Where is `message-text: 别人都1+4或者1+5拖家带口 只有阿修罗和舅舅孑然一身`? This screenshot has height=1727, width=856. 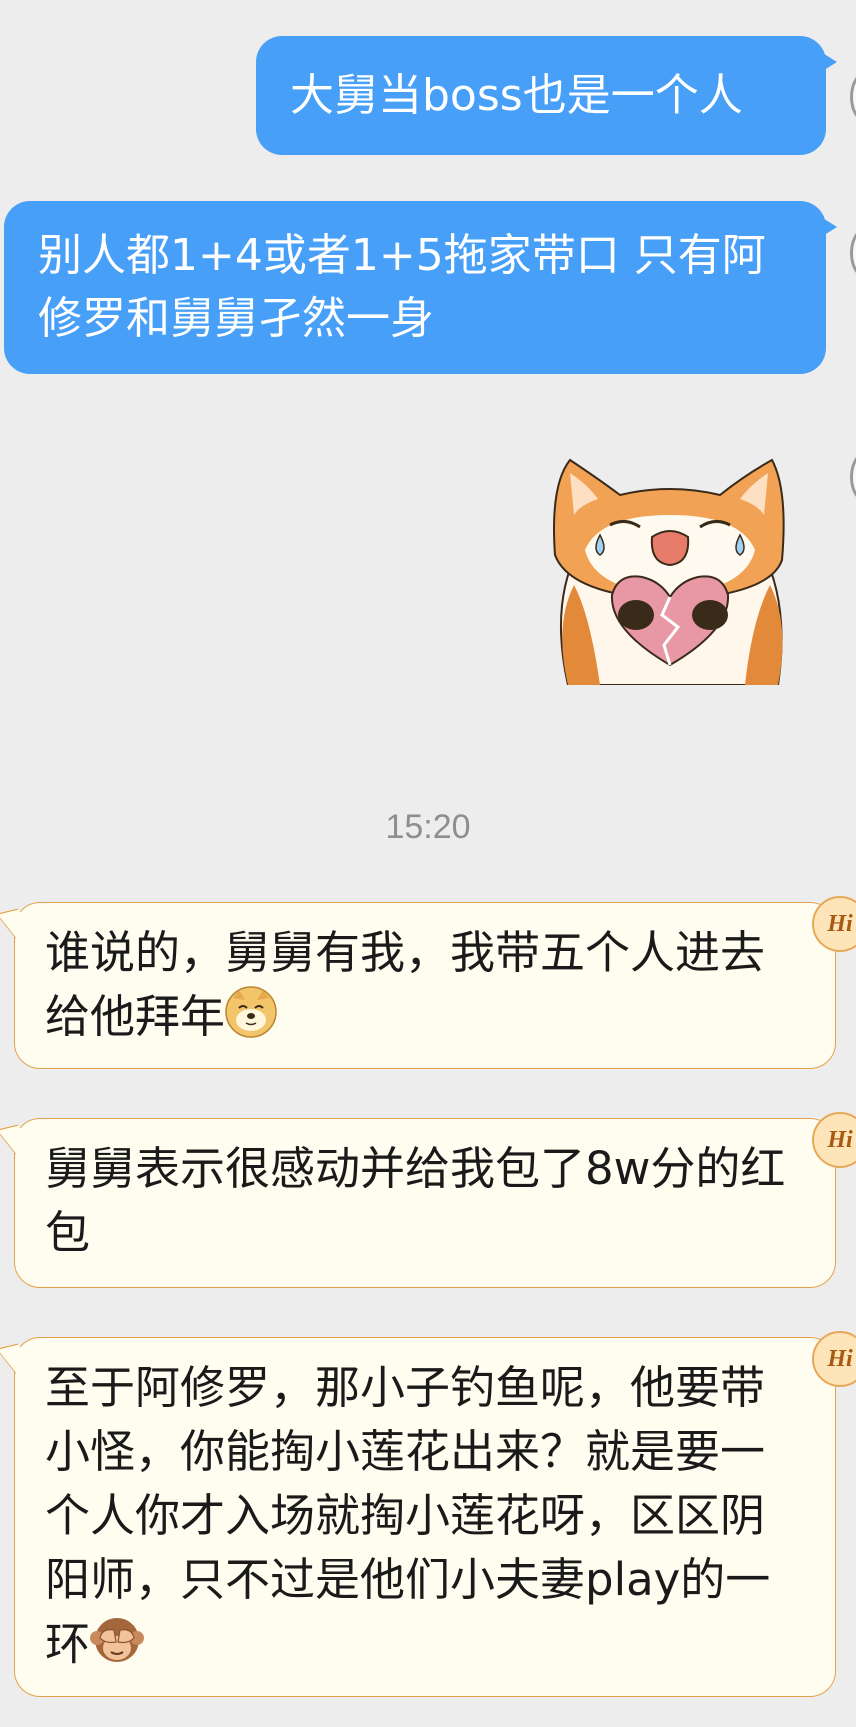
message-text: 别人都1+4或者1+5拖家带口 只有阿修罗和舅舅孑然一身 is located at coordinates (402, 287).